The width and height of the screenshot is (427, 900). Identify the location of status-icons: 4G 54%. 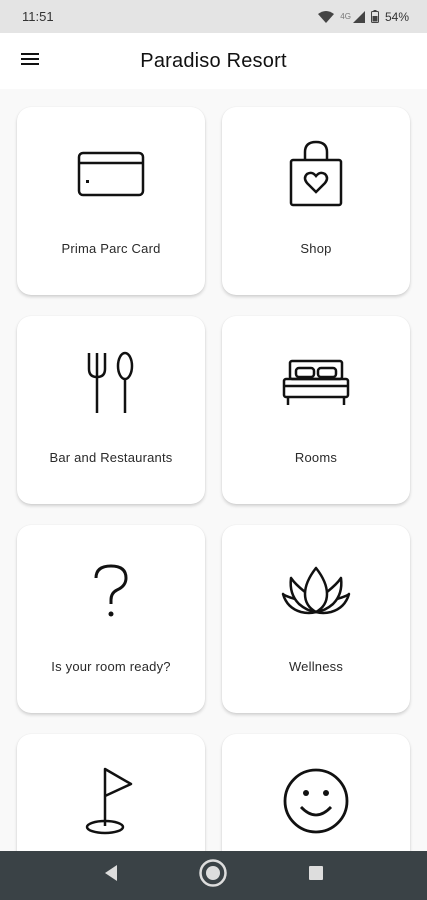
(363, 17).